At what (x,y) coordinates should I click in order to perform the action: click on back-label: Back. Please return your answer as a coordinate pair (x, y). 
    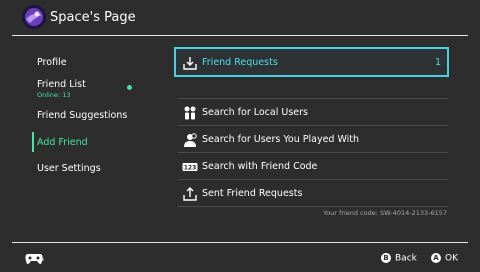
    Looking at the image, I should click on (406, 258).